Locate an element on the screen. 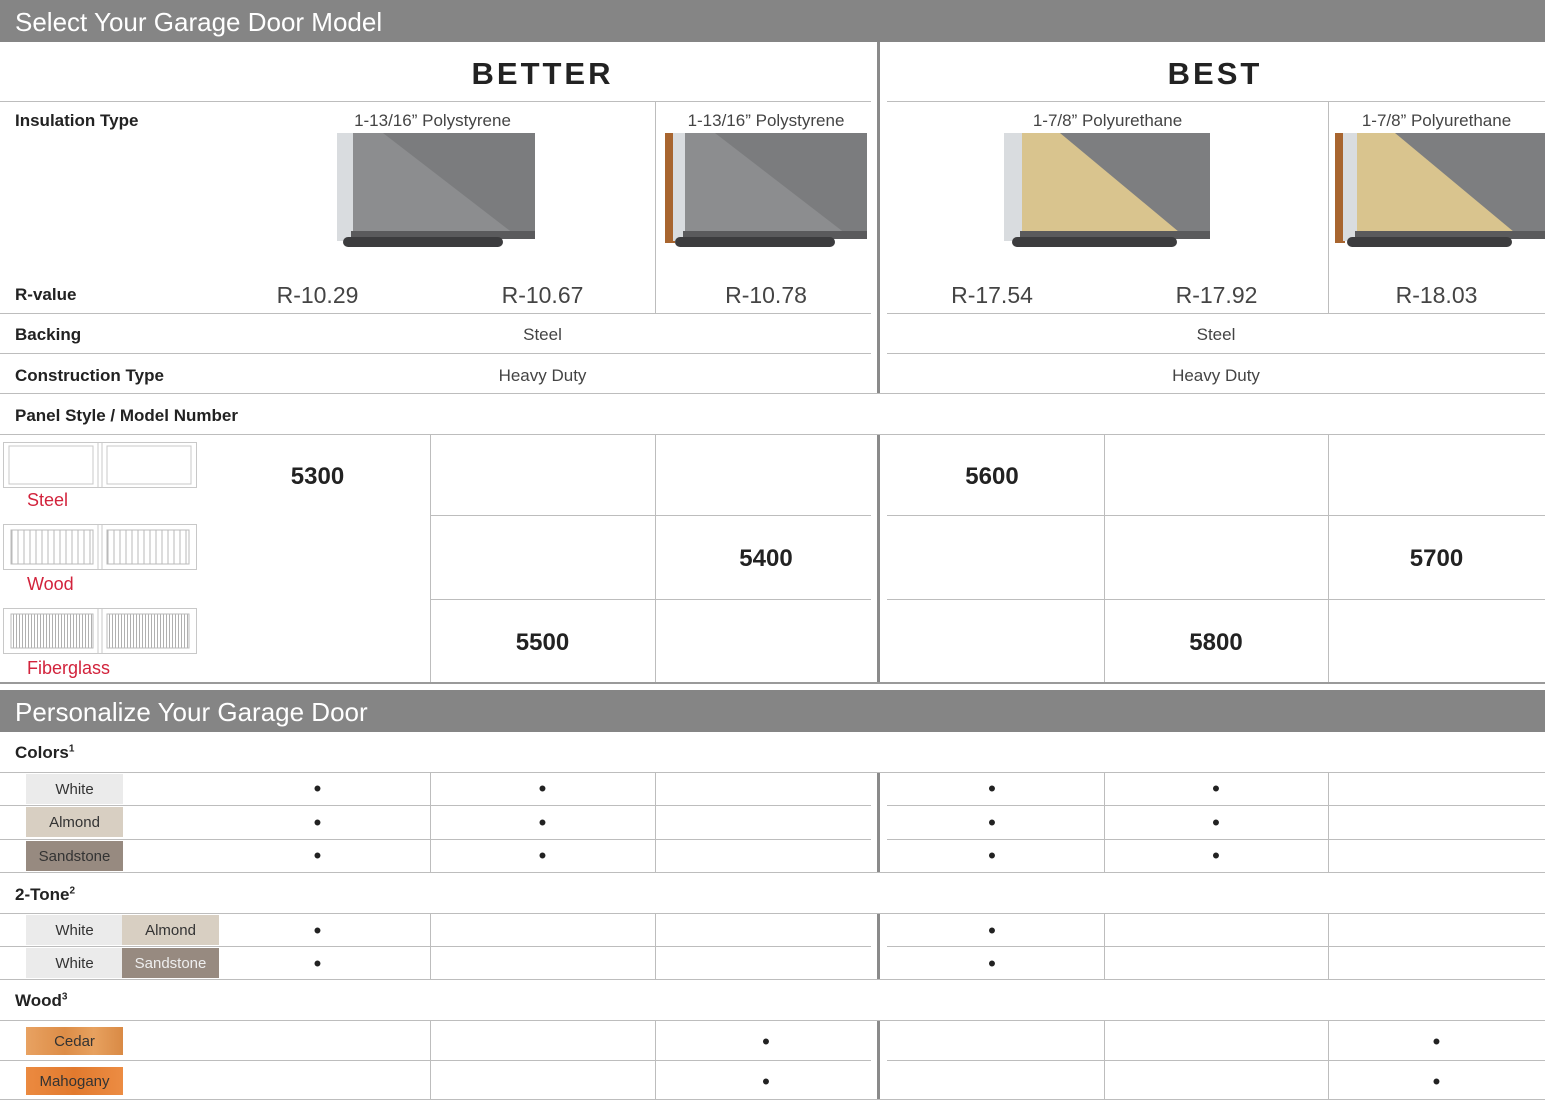  construction-best: Heavy Duty is located at coordinates (1216, 375).